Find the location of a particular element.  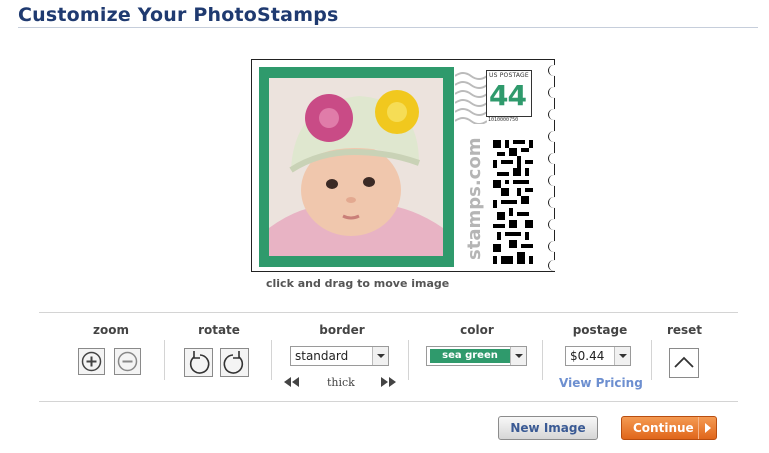

barcode-icon is located at coordinates (513, 202).